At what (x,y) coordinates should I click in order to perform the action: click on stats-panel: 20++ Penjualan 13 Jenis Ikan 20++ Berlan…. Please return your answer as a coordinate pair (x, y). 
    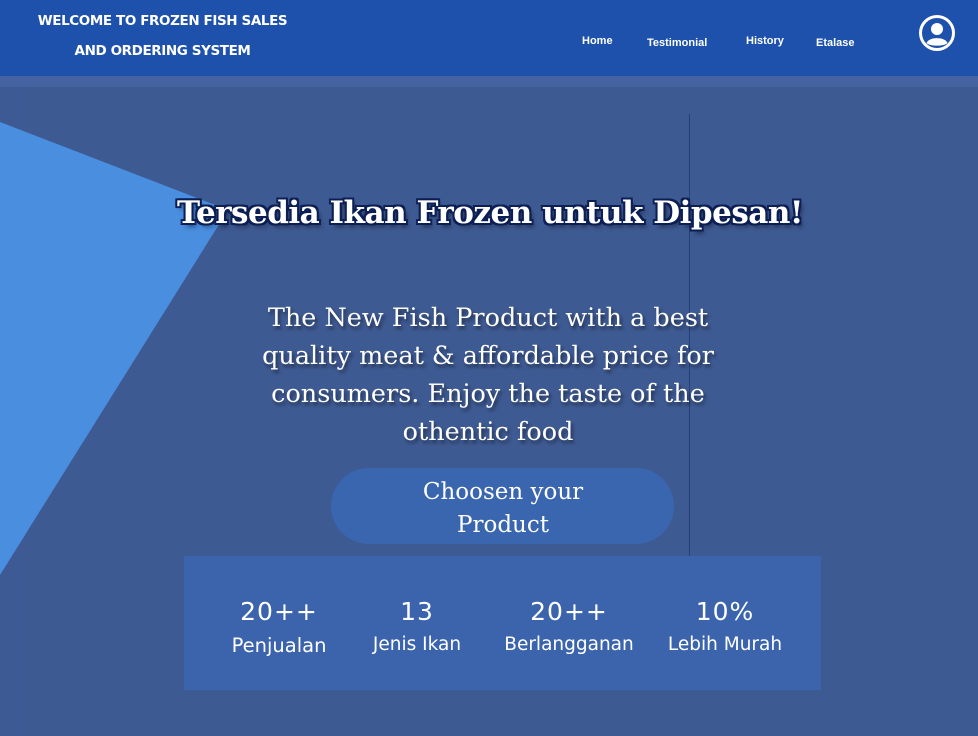
    Looking at the image, I should click on (502, 623).